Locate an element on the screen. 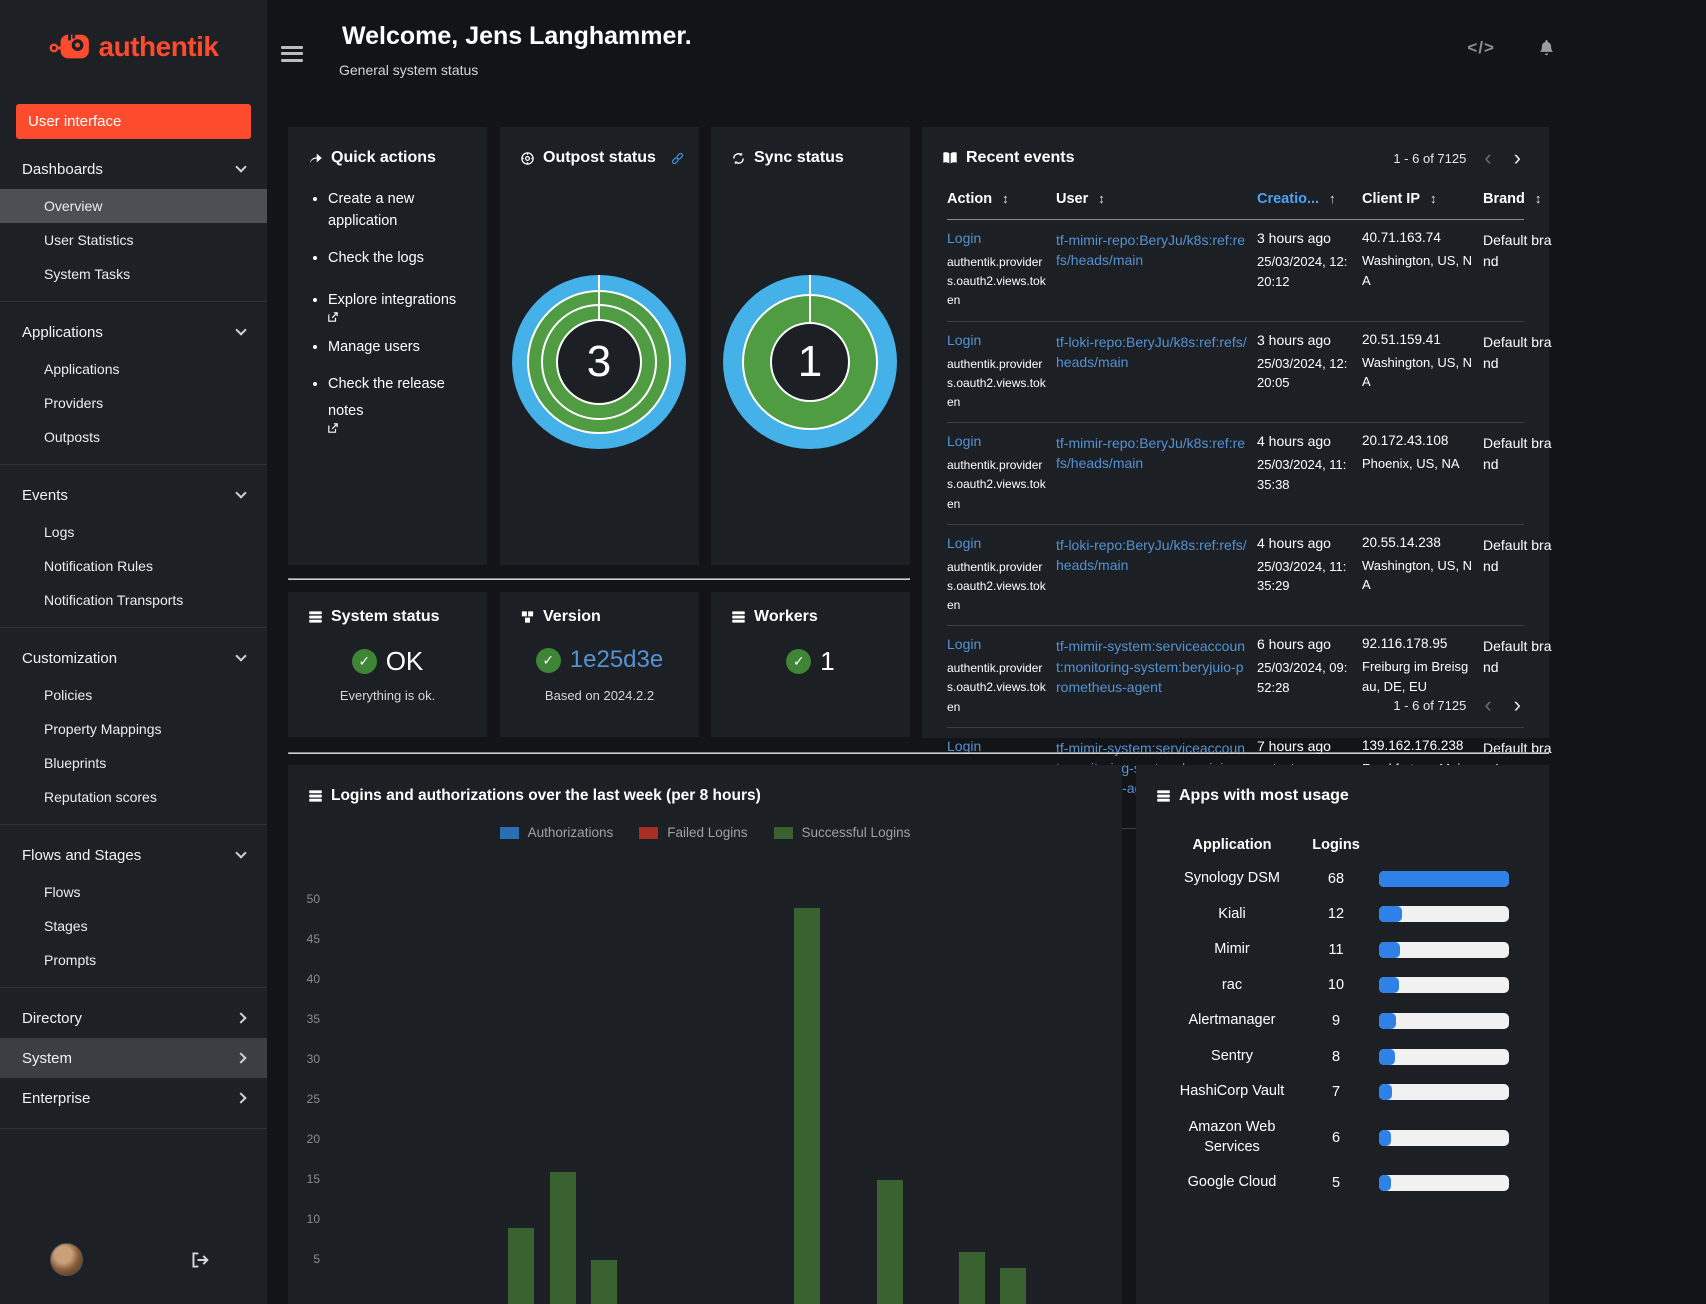  link-chain-icon is located at coordinates (677, 158).